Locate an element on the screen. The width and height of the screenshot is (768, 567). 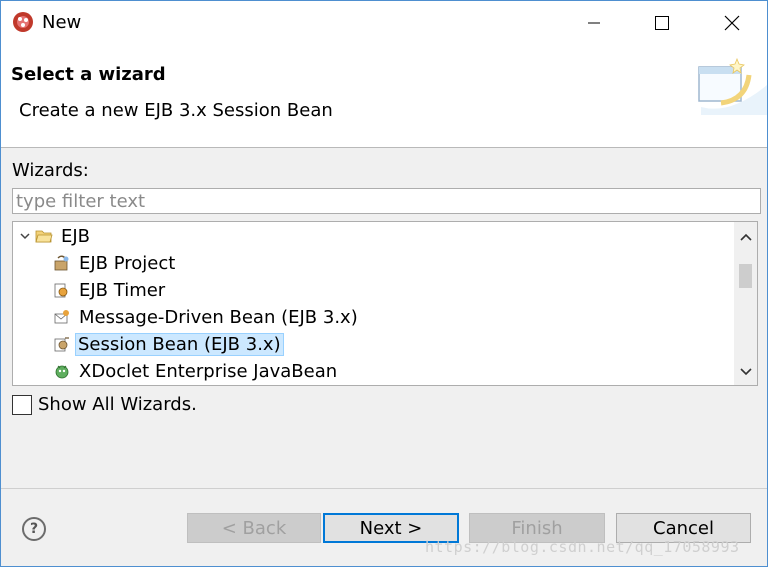
tree-label: EJB Project is located at coordinates (127, 263).